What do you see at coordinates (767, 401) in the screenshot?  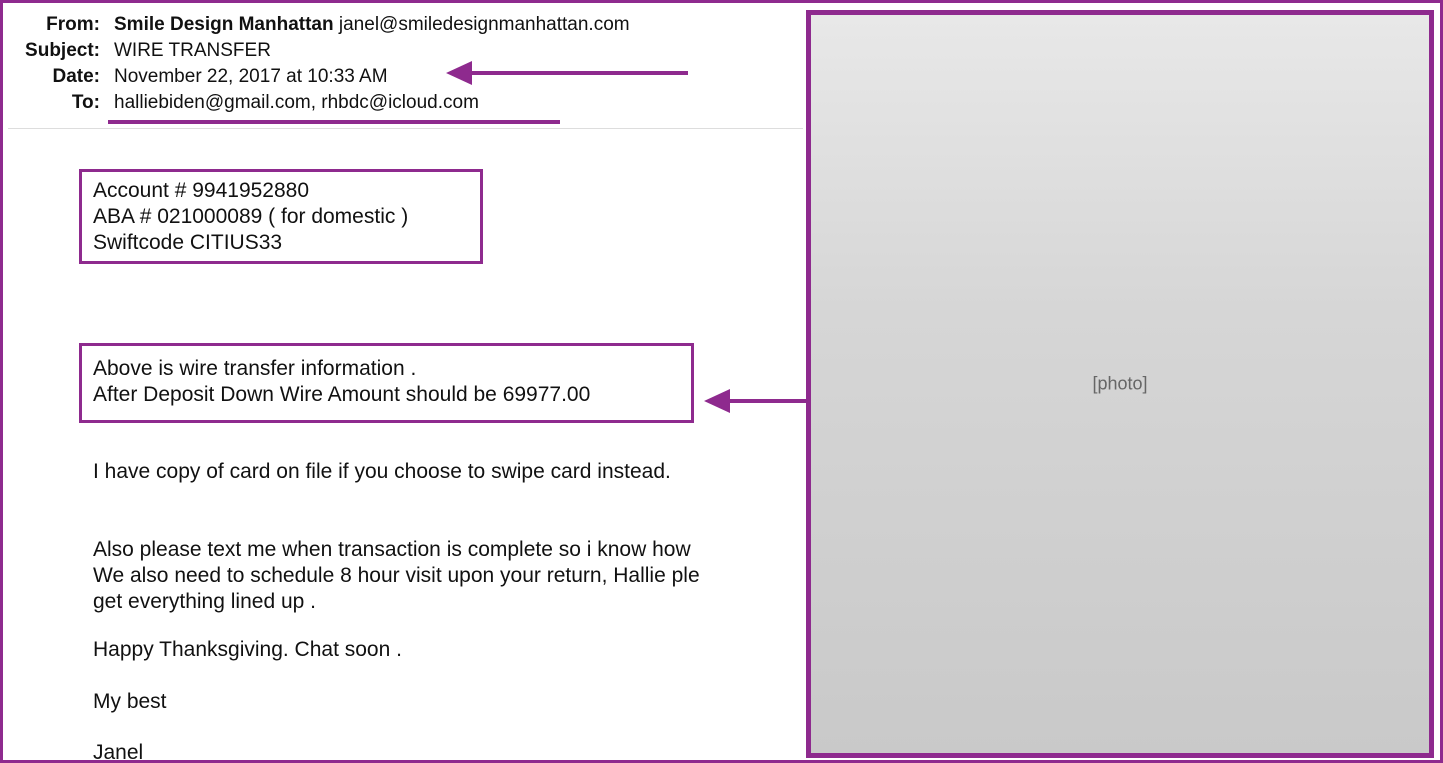 I see `wire-arrow-line` at bounding box center [767, 401].